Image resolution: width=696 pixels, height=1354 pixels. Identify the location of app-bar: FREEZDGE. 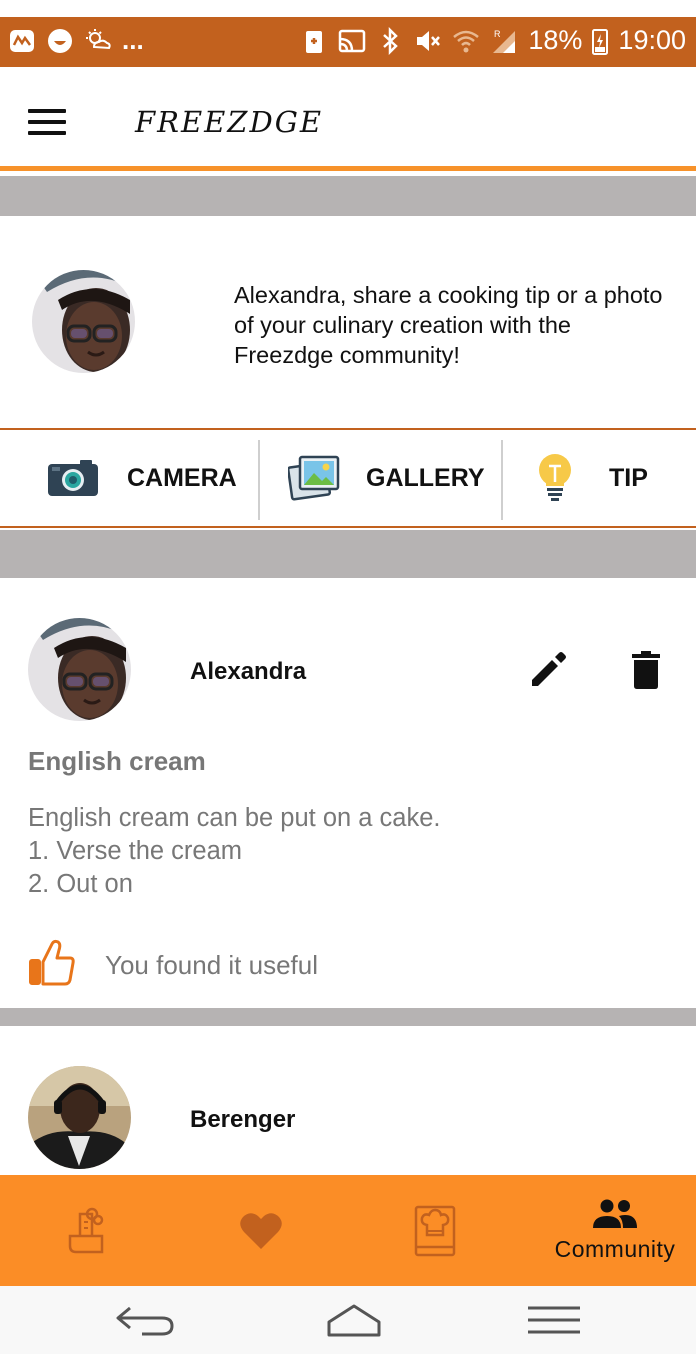
(348, 119).